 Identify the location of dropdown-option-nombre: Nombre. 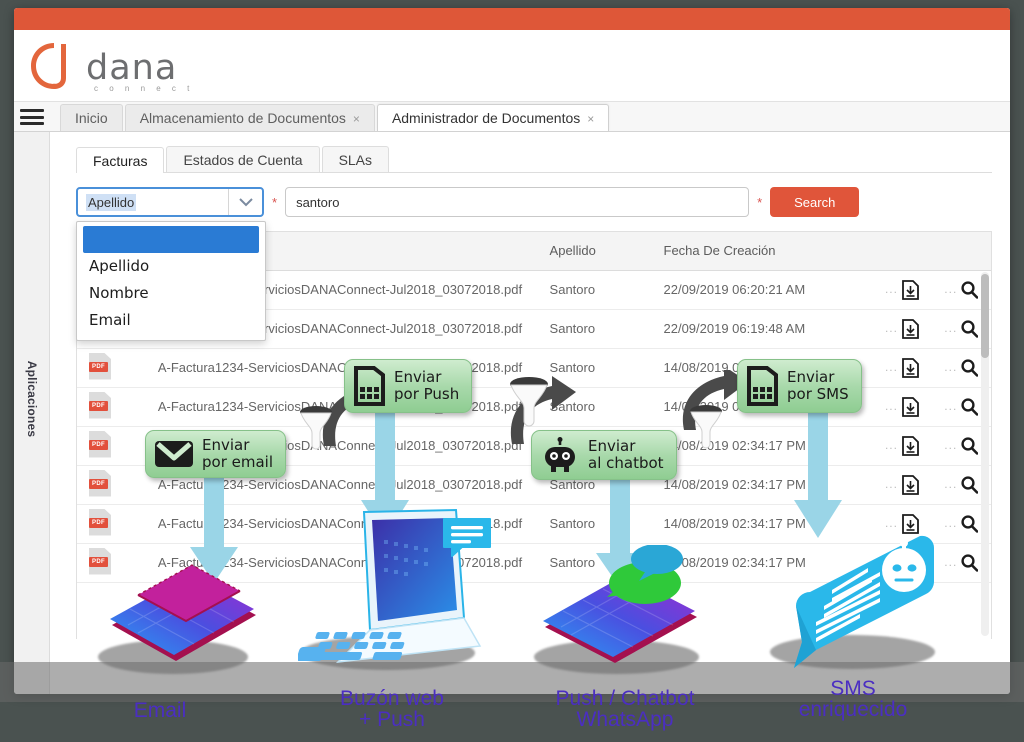
(171, 293).